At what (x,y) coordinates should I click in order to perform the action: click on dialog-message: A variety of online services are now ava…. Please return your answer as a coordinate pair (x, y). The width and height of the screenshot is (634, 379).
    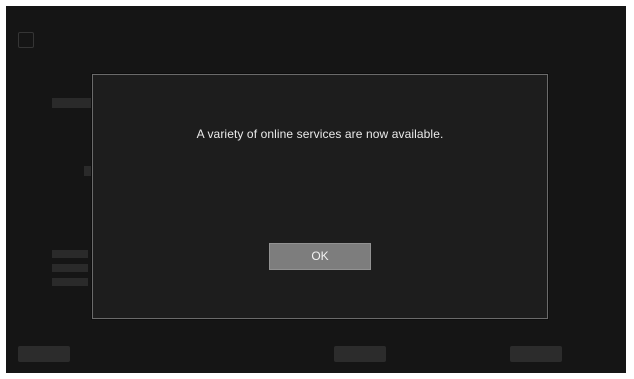
    Looking at the image, I should click on (320, 134).